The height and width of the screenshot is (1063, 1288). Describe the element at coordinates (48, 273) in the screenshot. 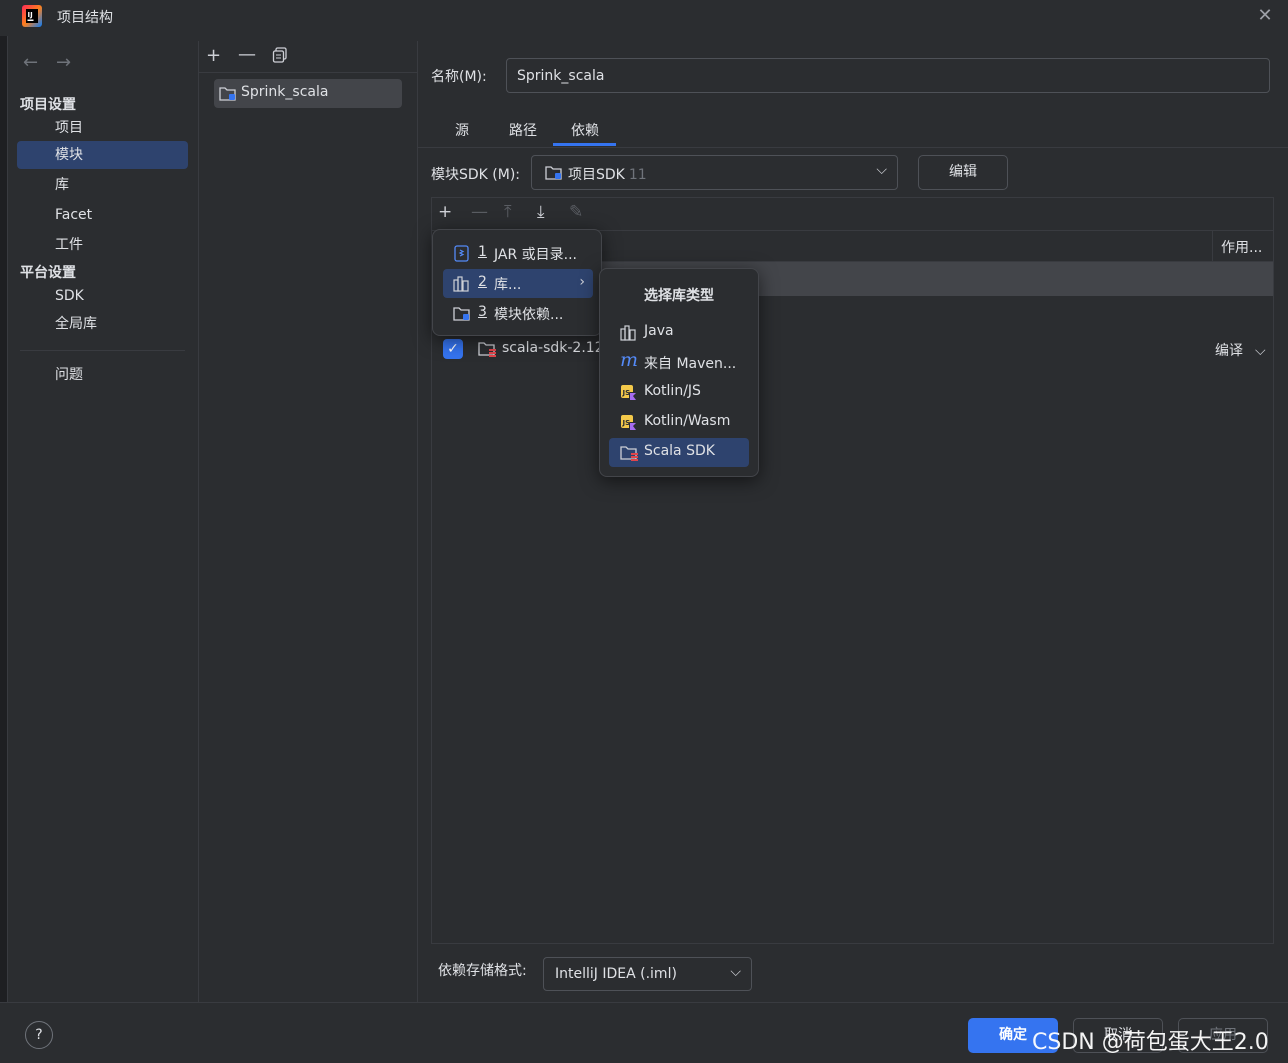

I see `platform-settings-heading: 平台设置` at that location.